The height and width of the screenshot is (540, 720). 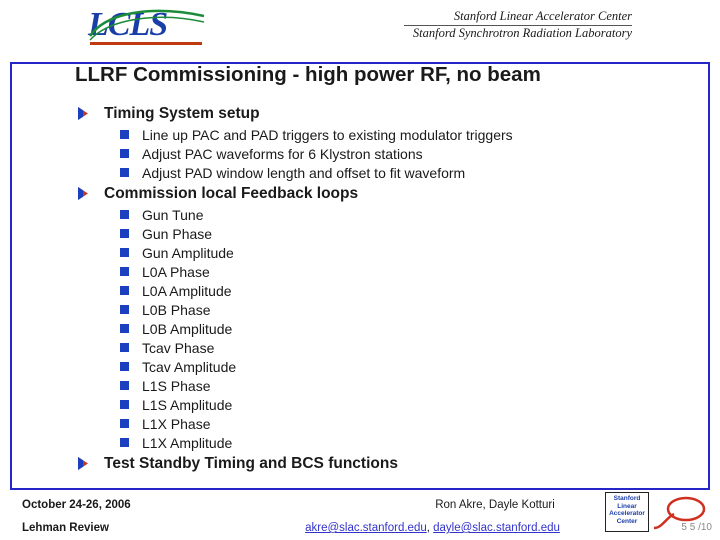 I want to click on lcls-logo-rule, so click(x=146, y=43).